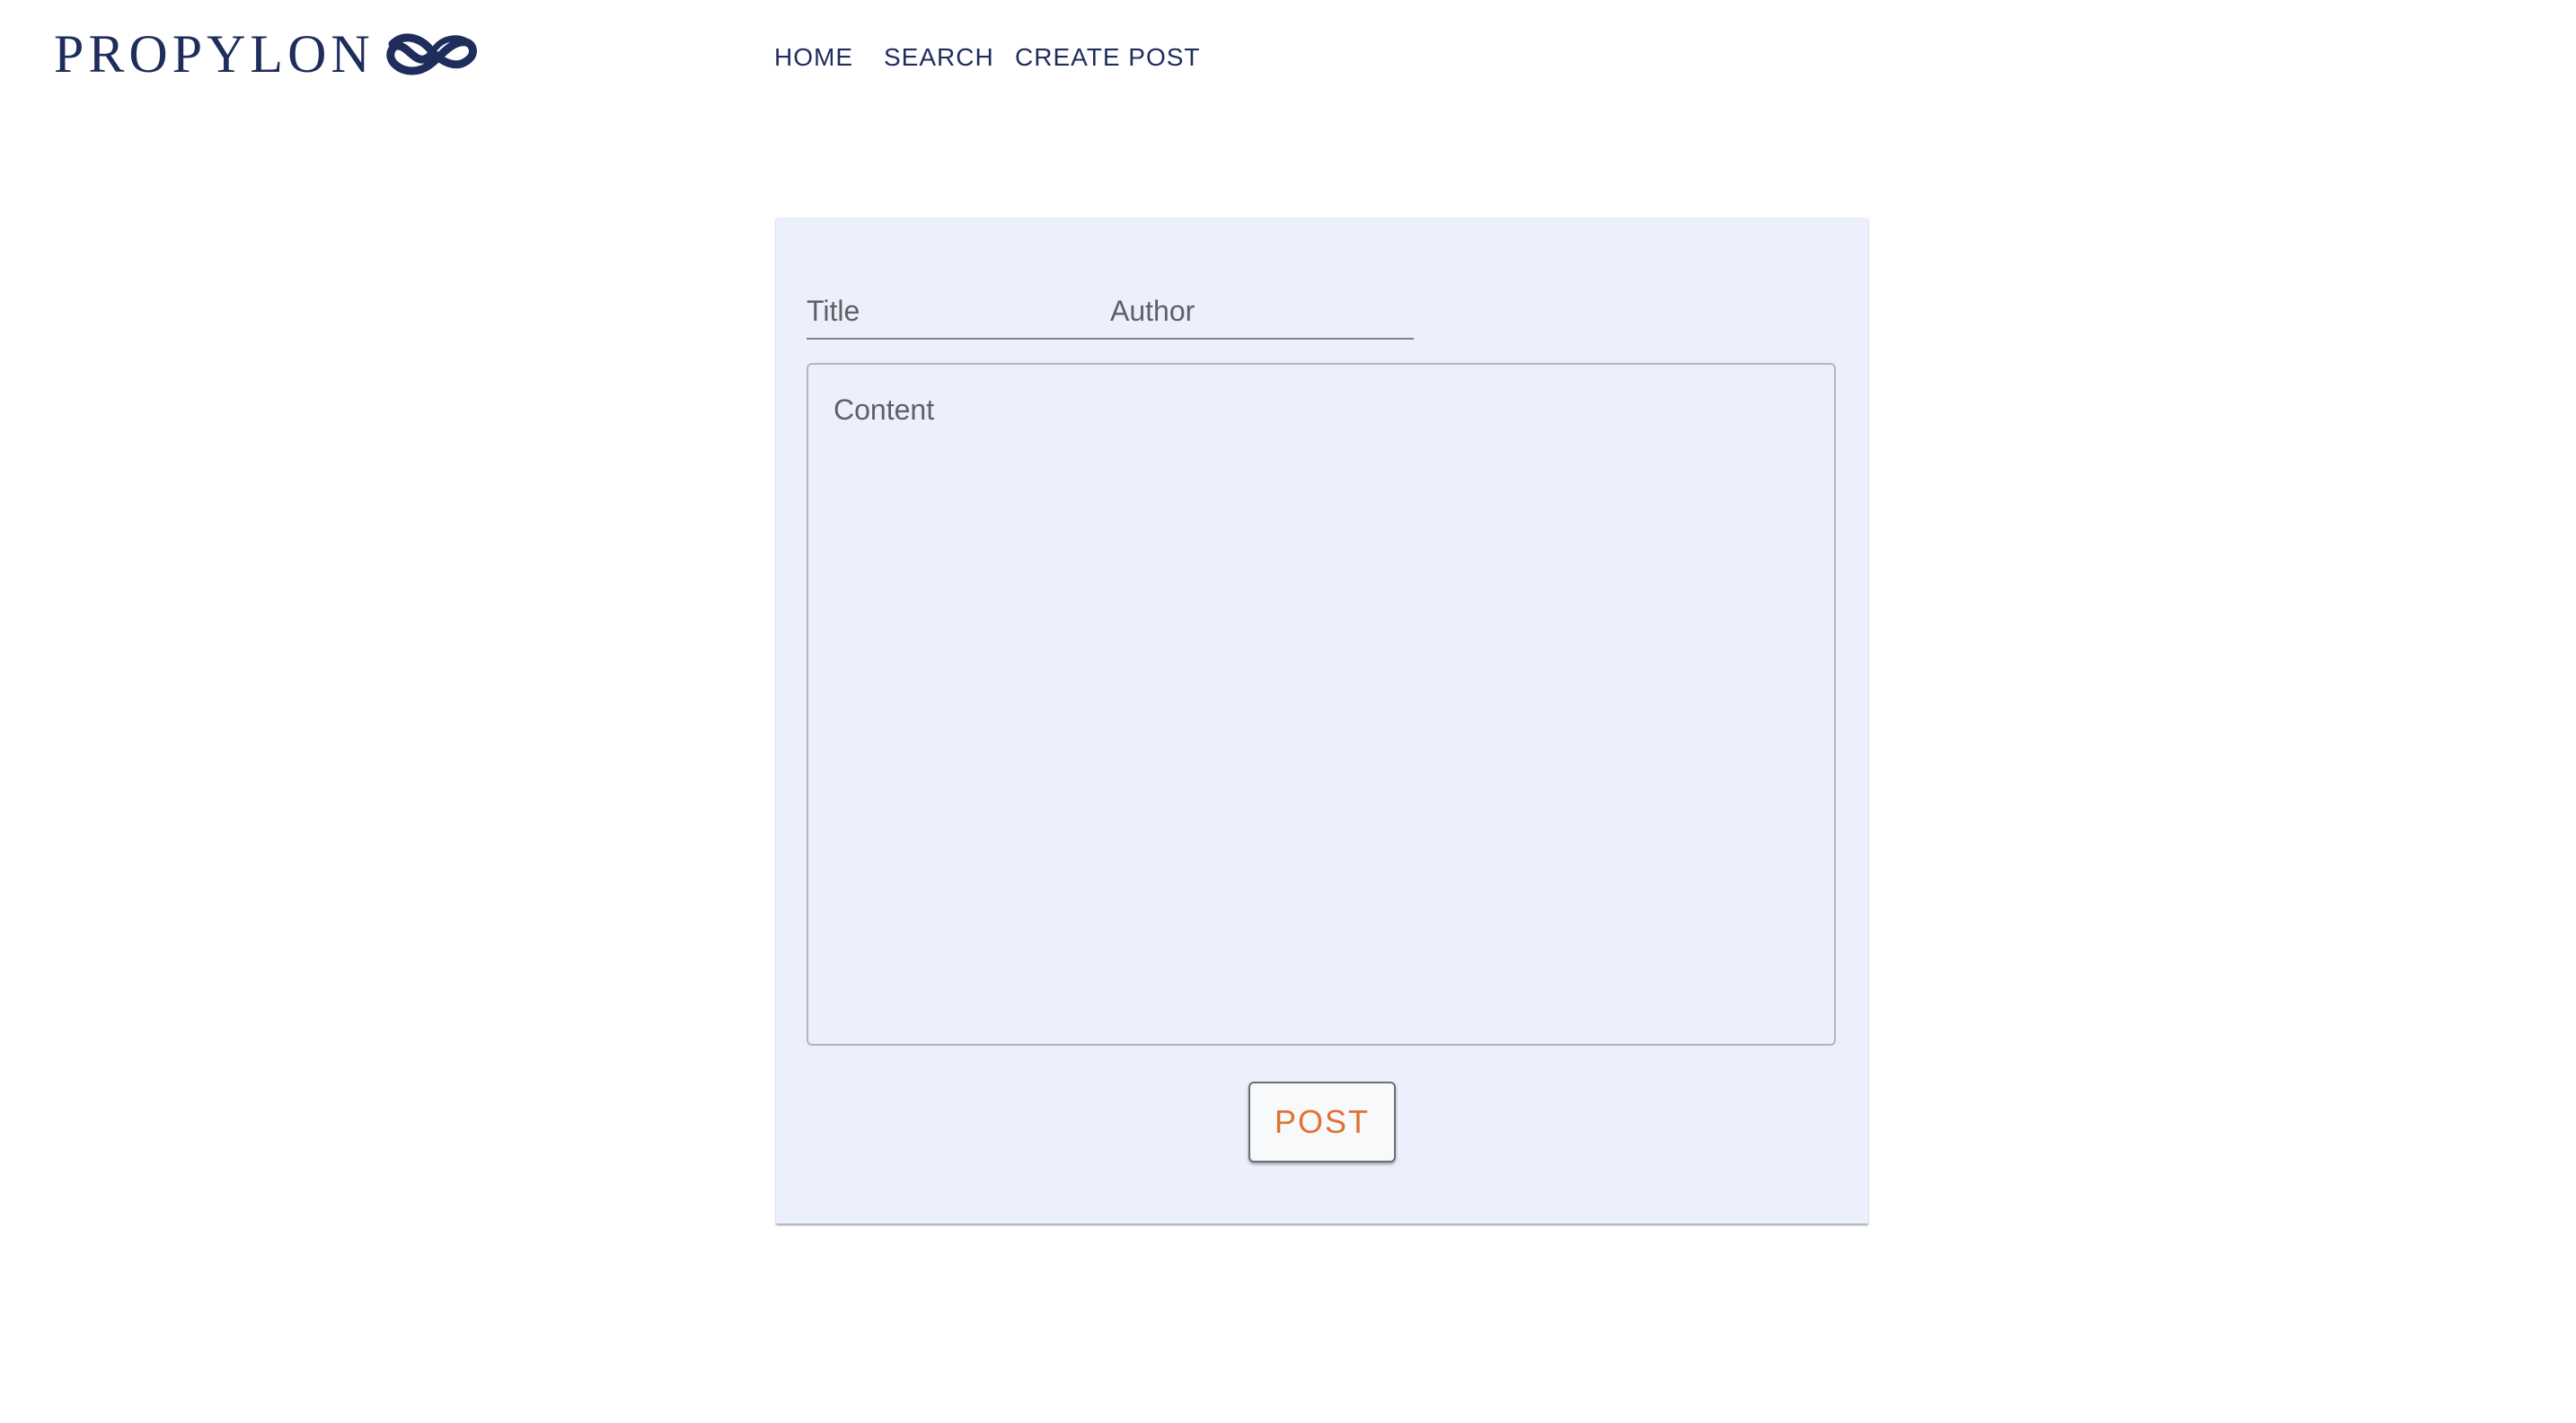  I want to click on logo-wordmark: PROPYLON, so click(214, 54).